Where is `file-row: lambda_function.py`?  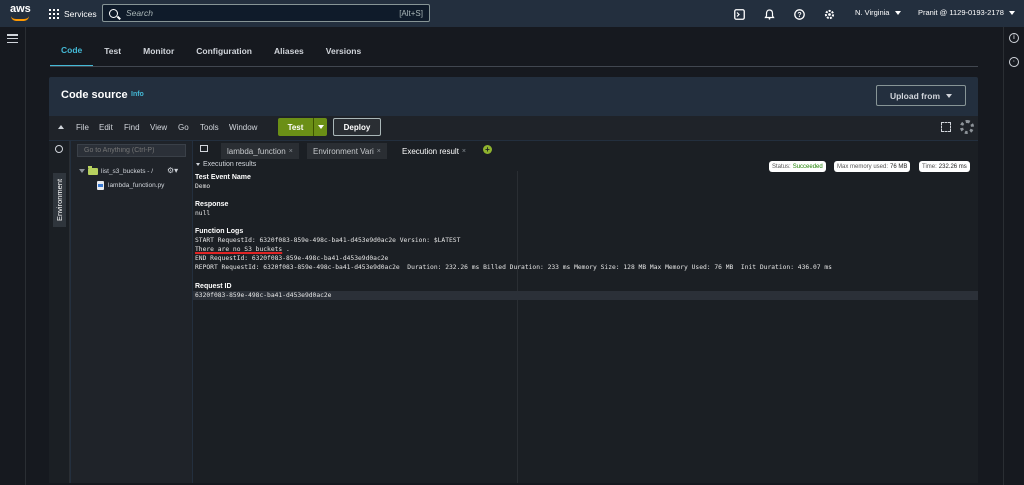 file-row: lambda_function.py is located at coordinates (130, 185).